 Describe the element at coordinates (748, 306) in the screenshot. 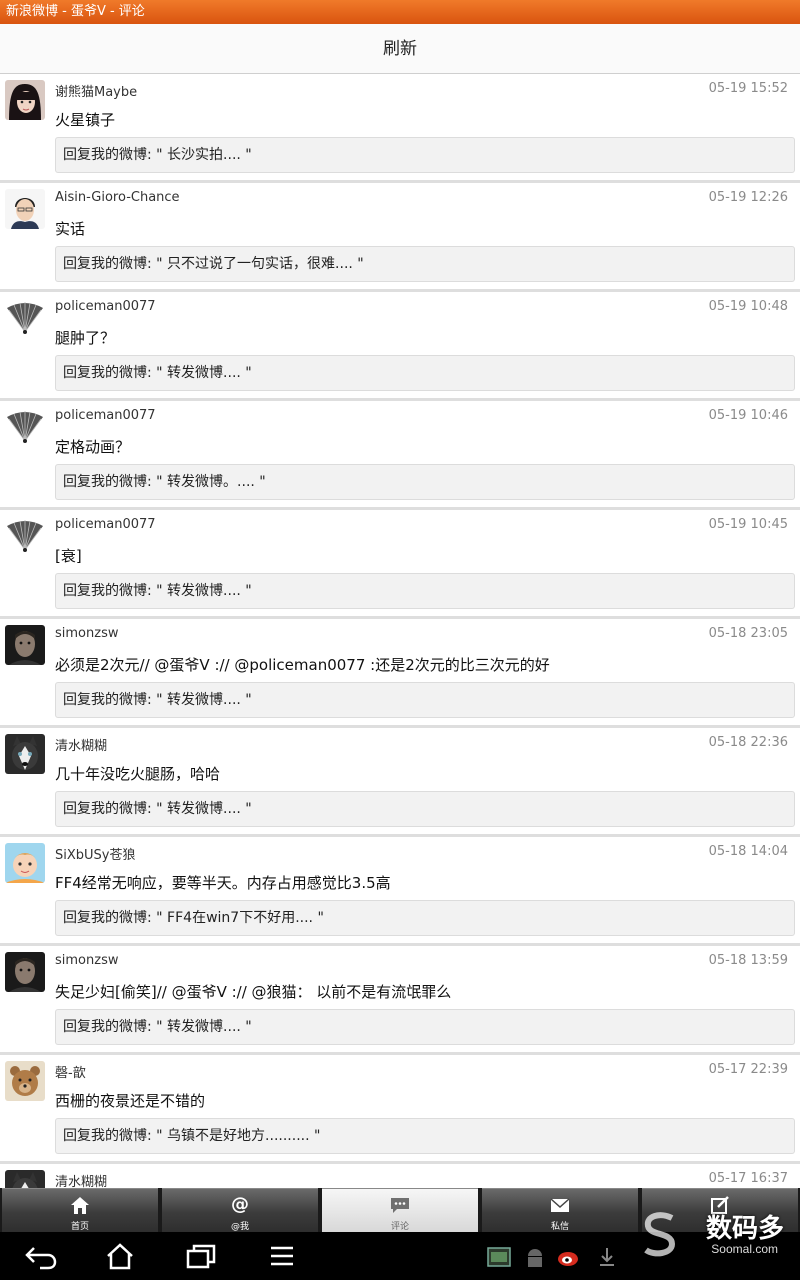

I see `comment-timestamp: 05-19 10:48` at that location.